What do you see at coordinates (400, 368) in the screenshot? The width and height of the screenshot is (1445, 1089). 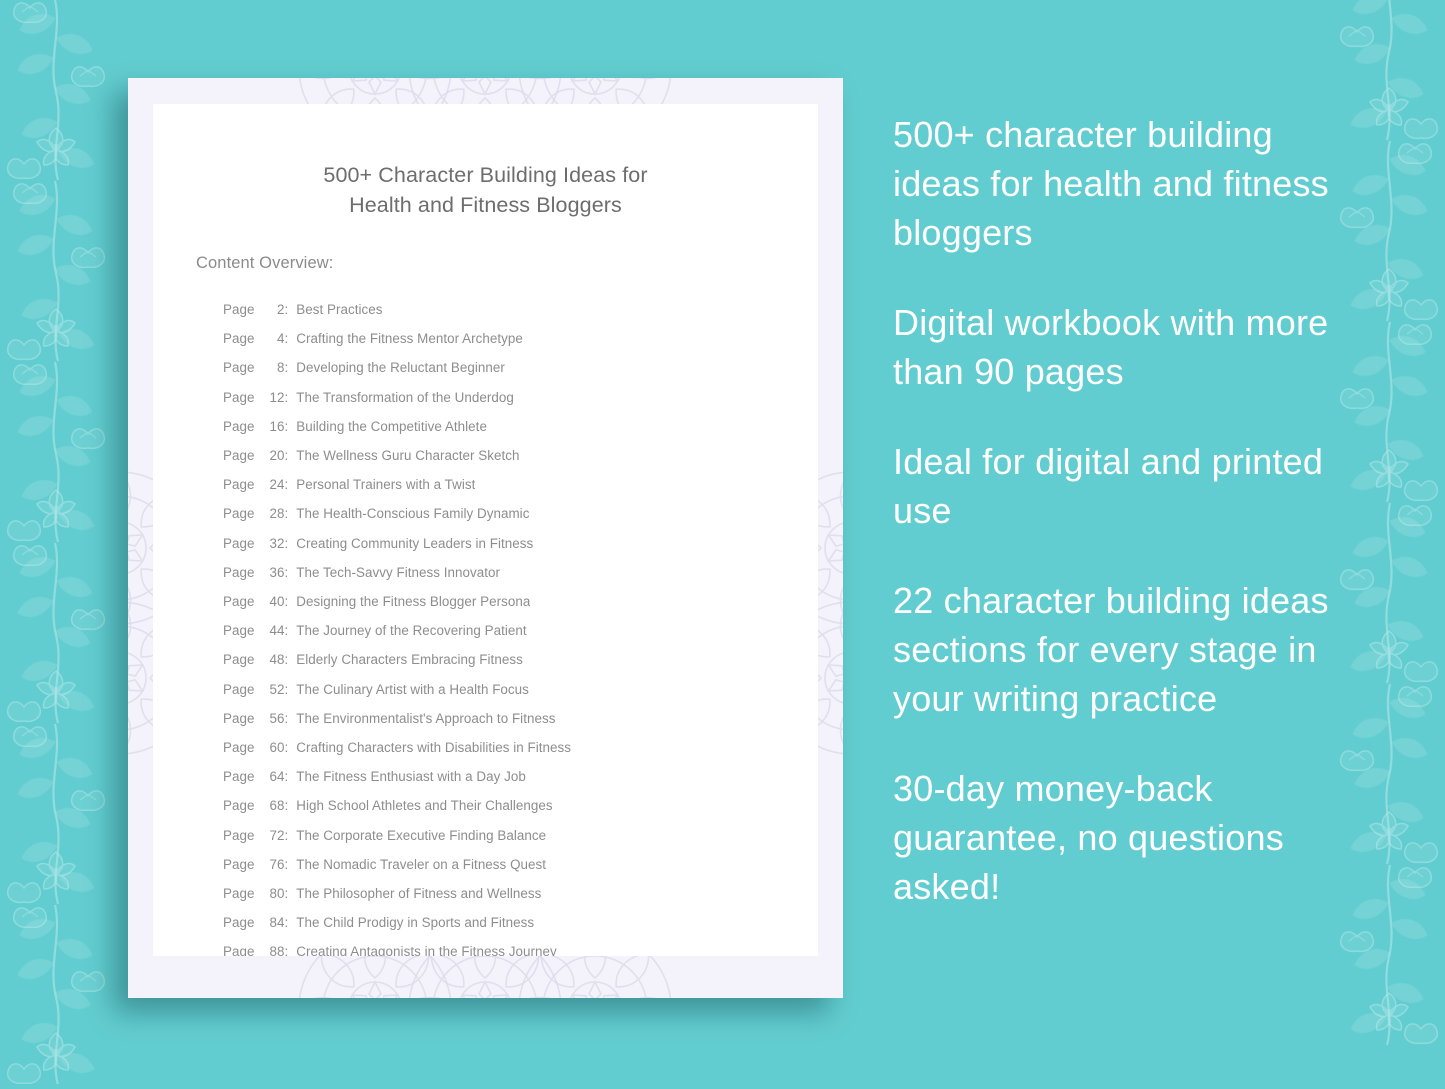 I see `toc-entry-title: Developing the Reluctant Beginner` at bounding box center [400, 368].